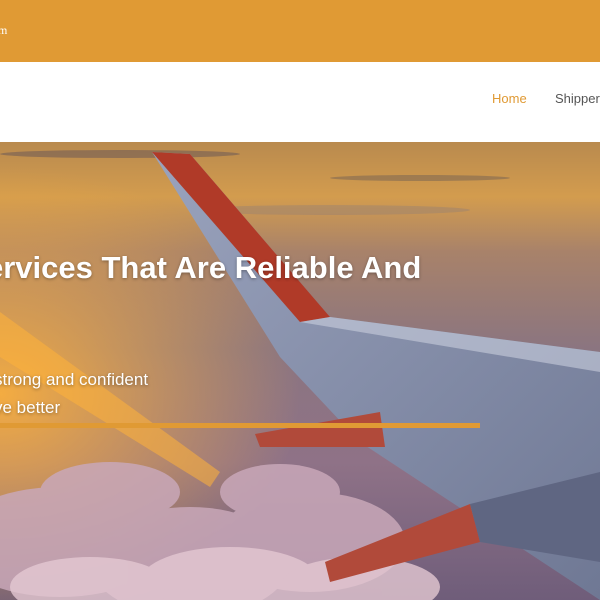 This screenshot has width=600, height=600. I want to click on nav-home-link: Home, so click(509, 98).